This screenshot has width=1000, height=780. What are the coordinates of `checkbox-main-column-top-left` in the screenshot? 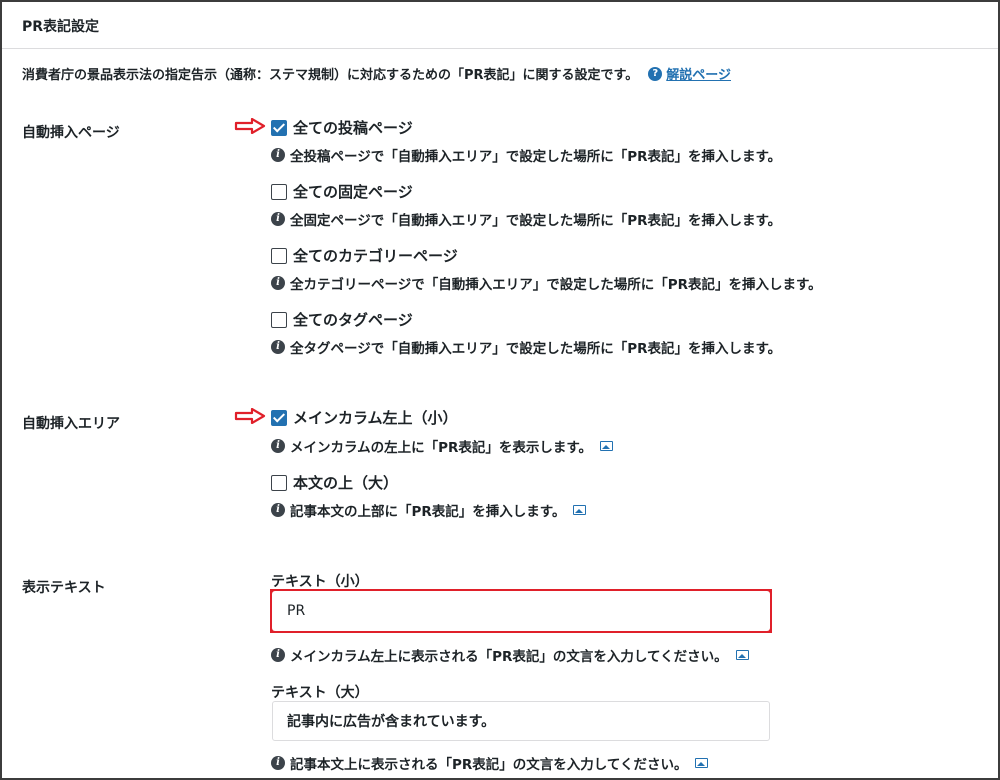 It's located at (279, 417).